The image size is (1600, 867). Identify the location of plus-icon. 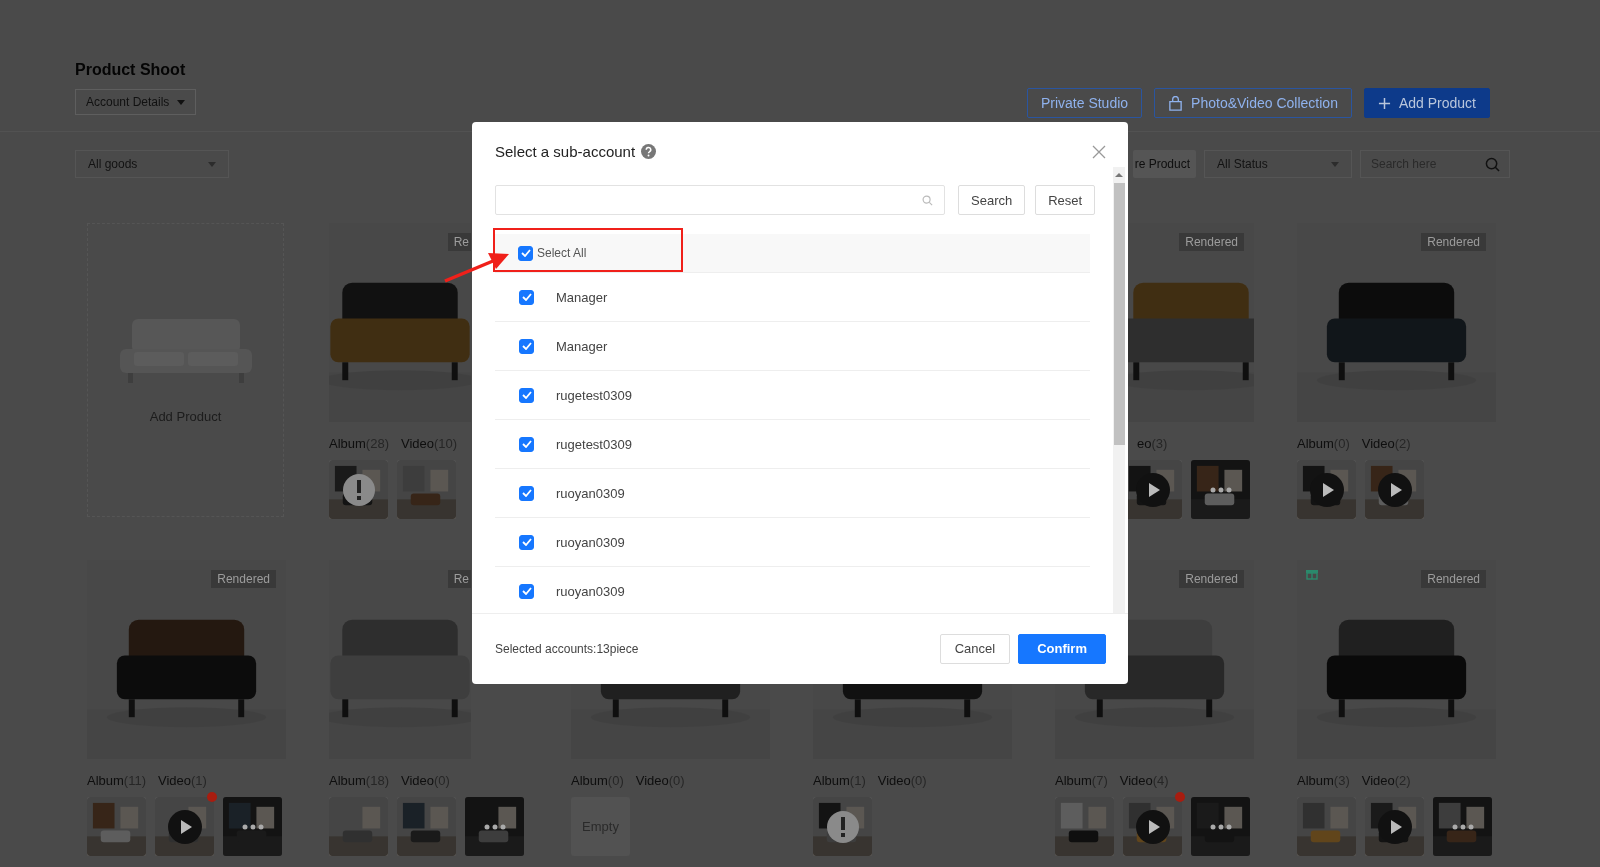
(1384, 103).